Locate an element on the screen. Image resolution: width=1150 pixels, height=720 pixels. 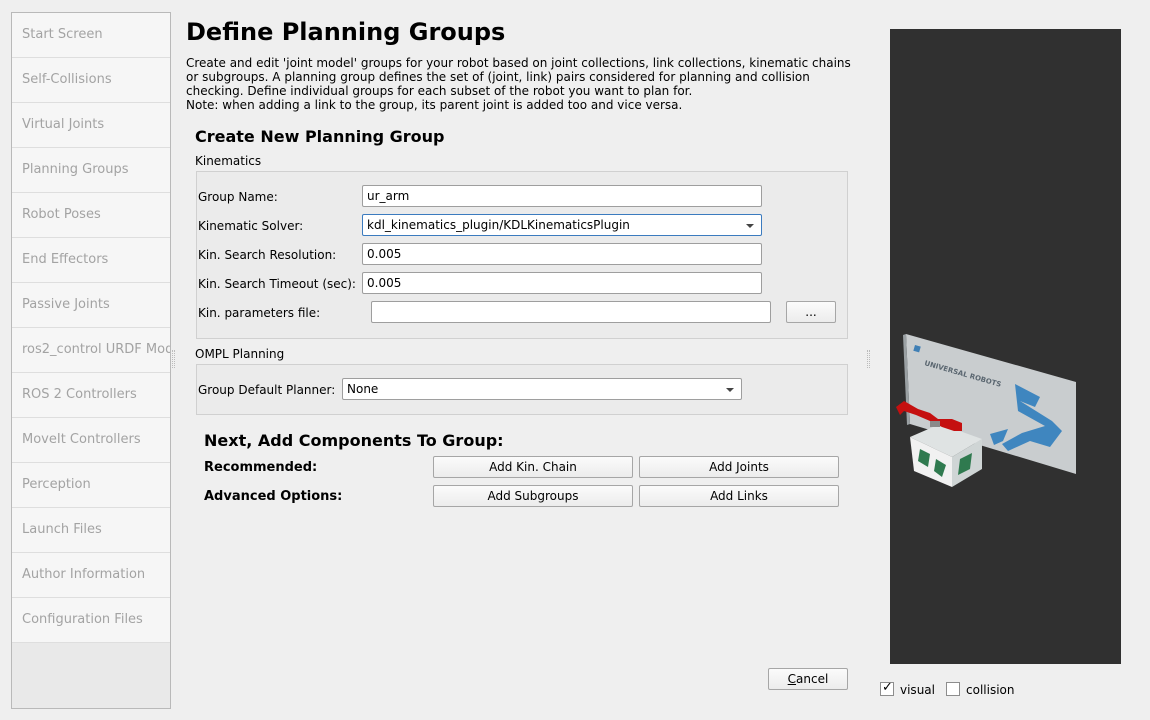
visual-checkbox: ✓ is located at coordinates (887, 688).